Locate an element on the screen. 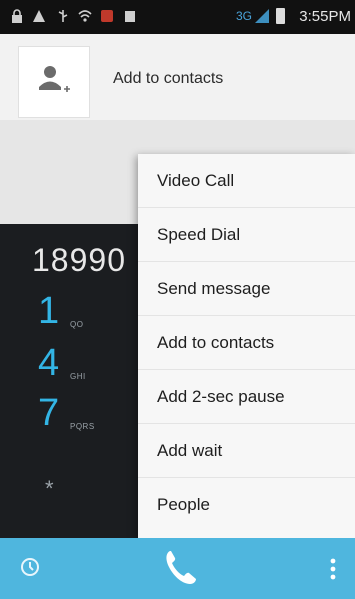 The width and height of the screenshot is (355, 599). menu-item-add-to-contacts: Add to contacts is located at coordinates (246, 343).